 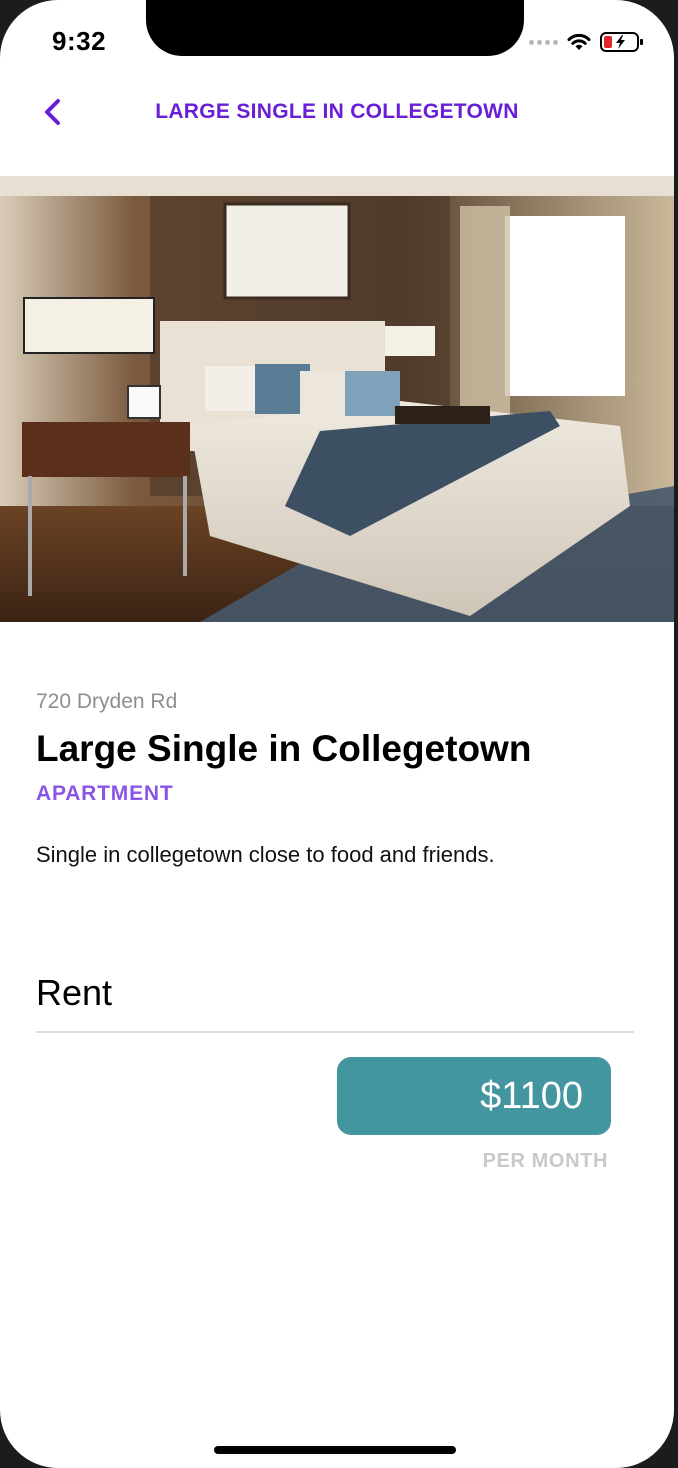 I want to click on wifi-icon, so click(x=579, y=41).